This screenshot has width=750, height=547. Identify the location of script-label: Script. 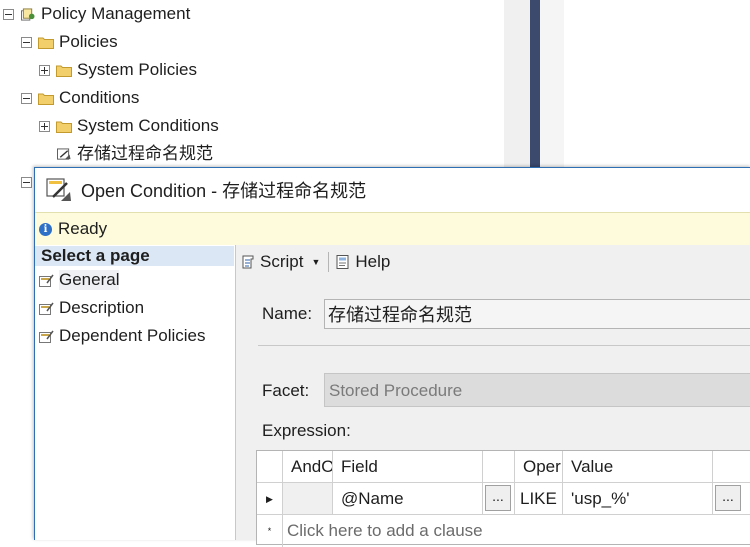
(282, 261).